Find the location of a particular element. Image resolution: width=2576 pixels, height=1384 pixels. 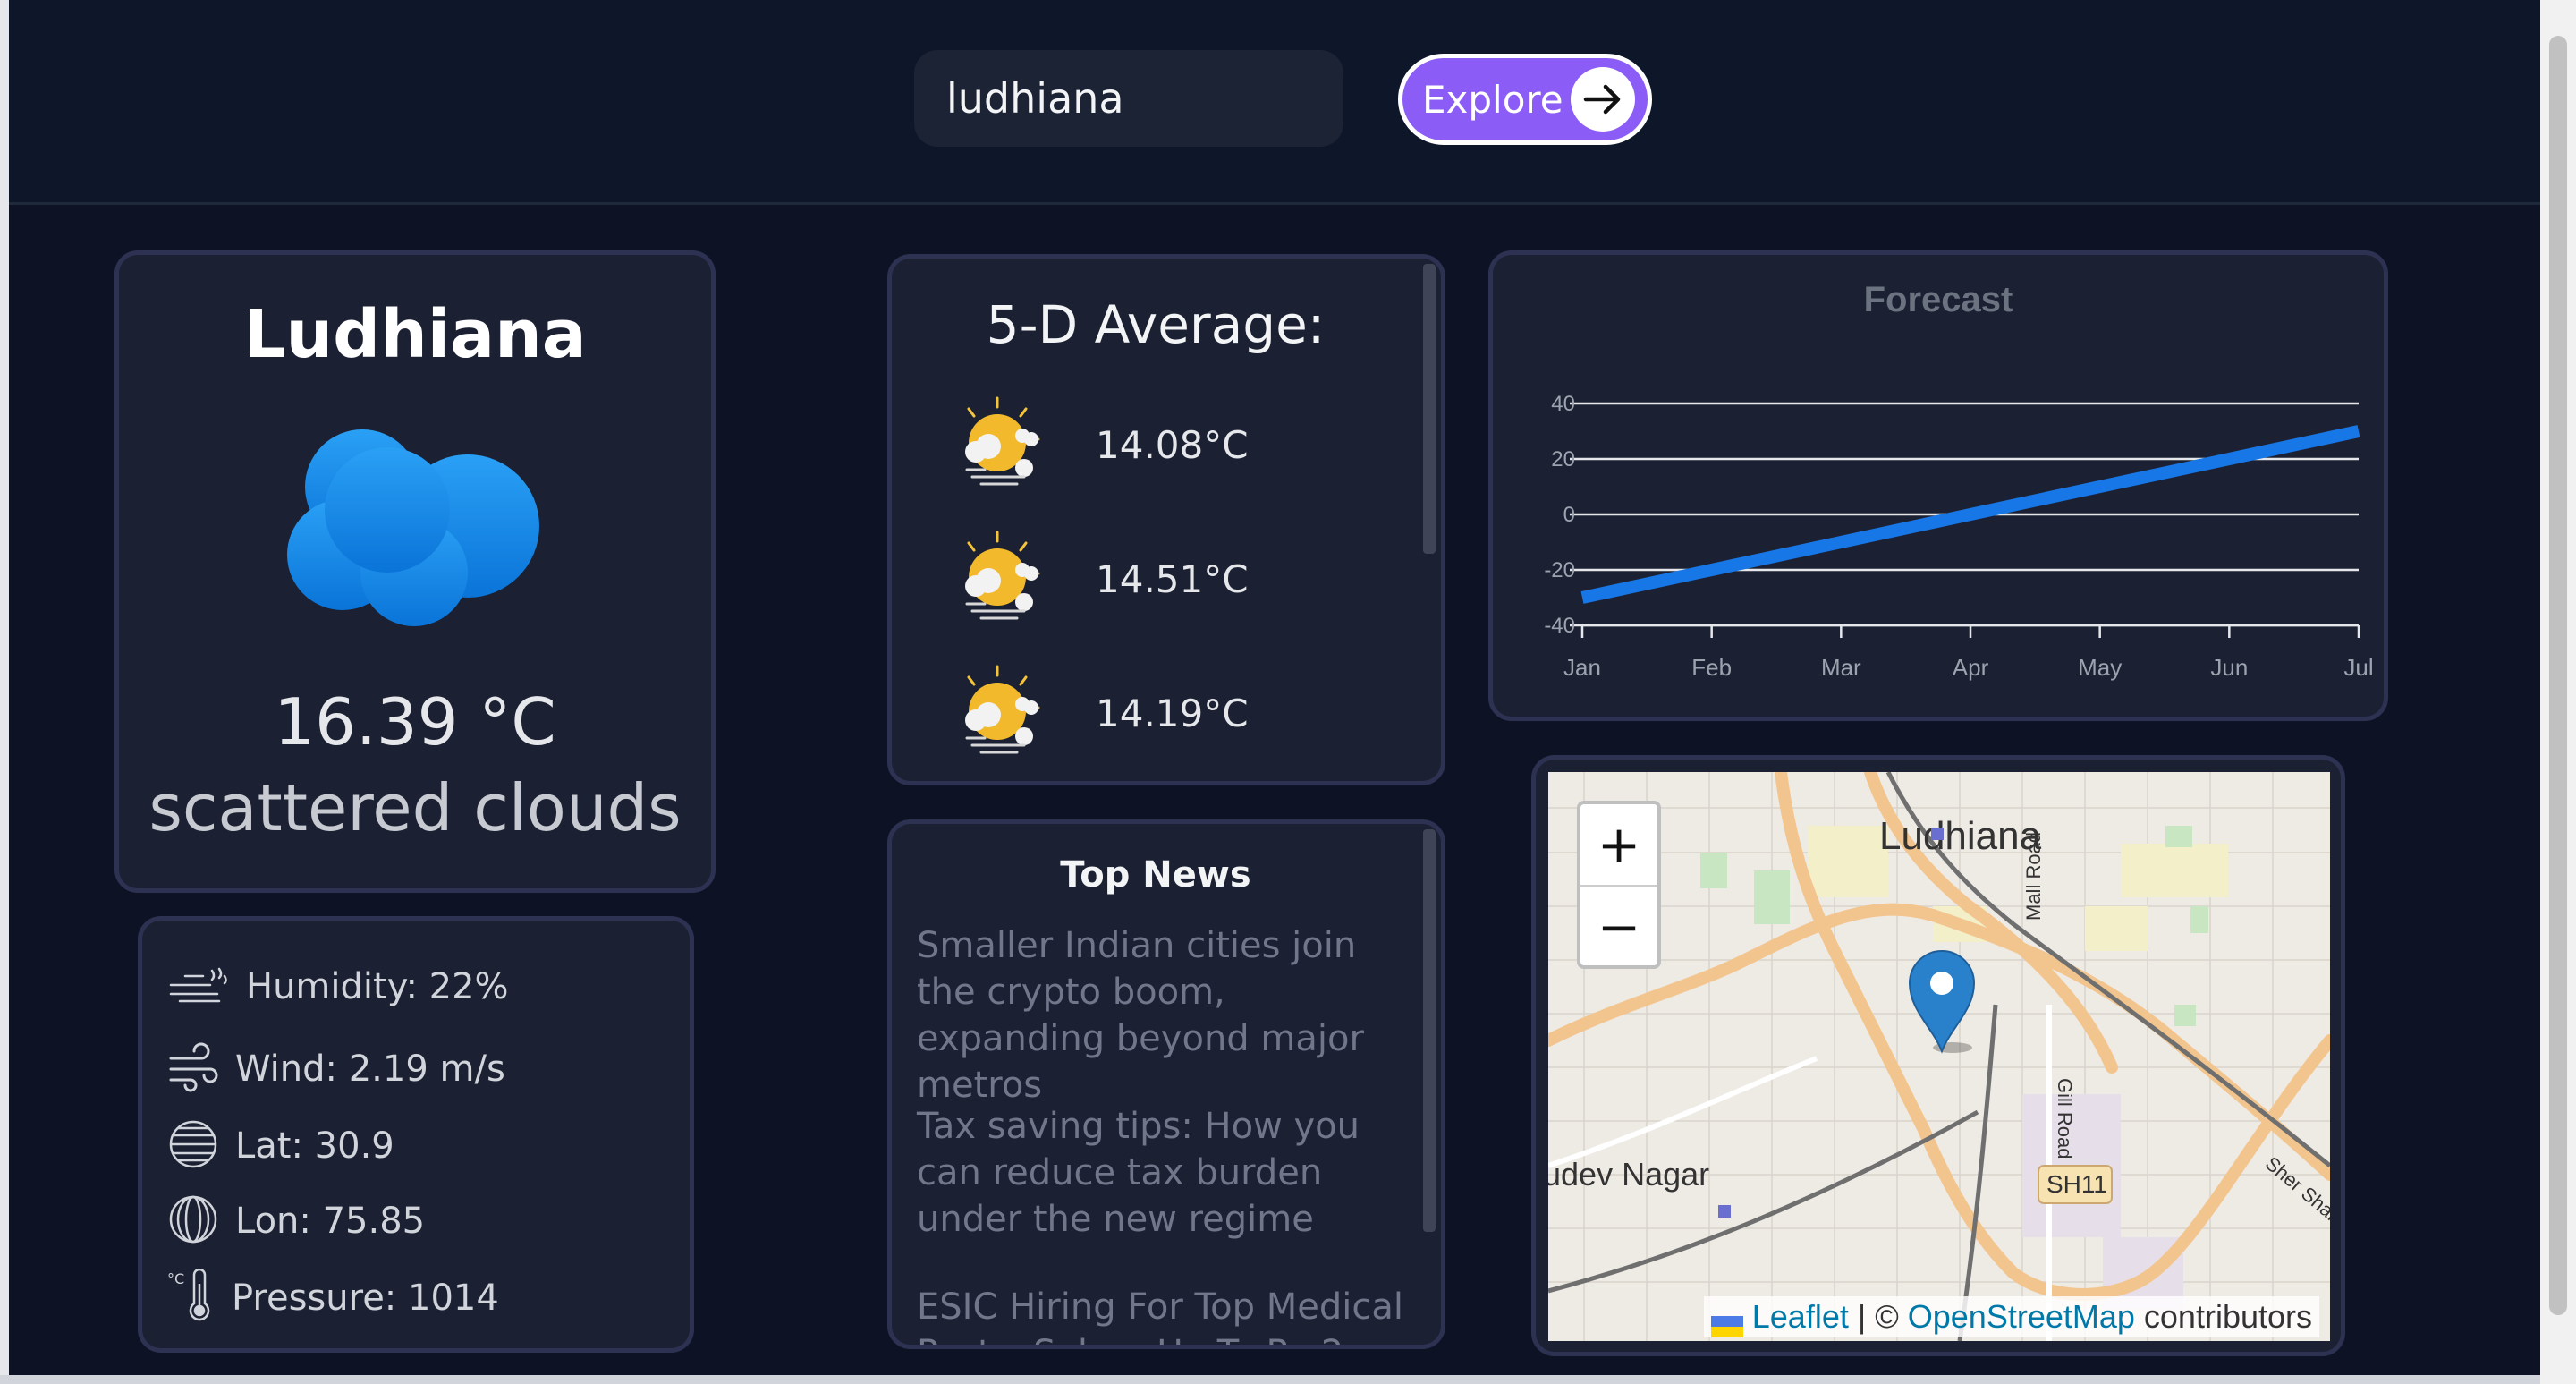

chart-x-tick-label: May is located at coordinates (2100, 667).